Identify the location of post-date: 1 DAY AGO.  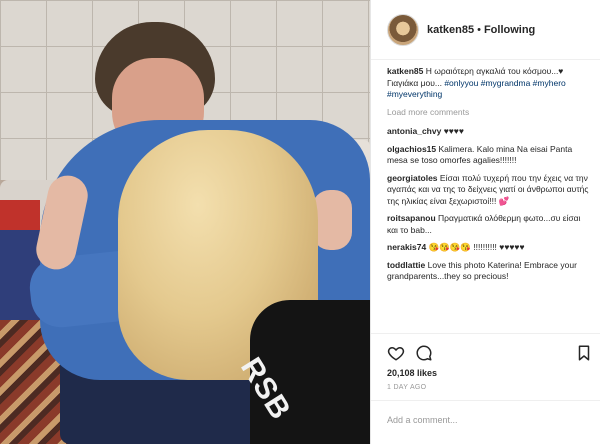
(407, 387).